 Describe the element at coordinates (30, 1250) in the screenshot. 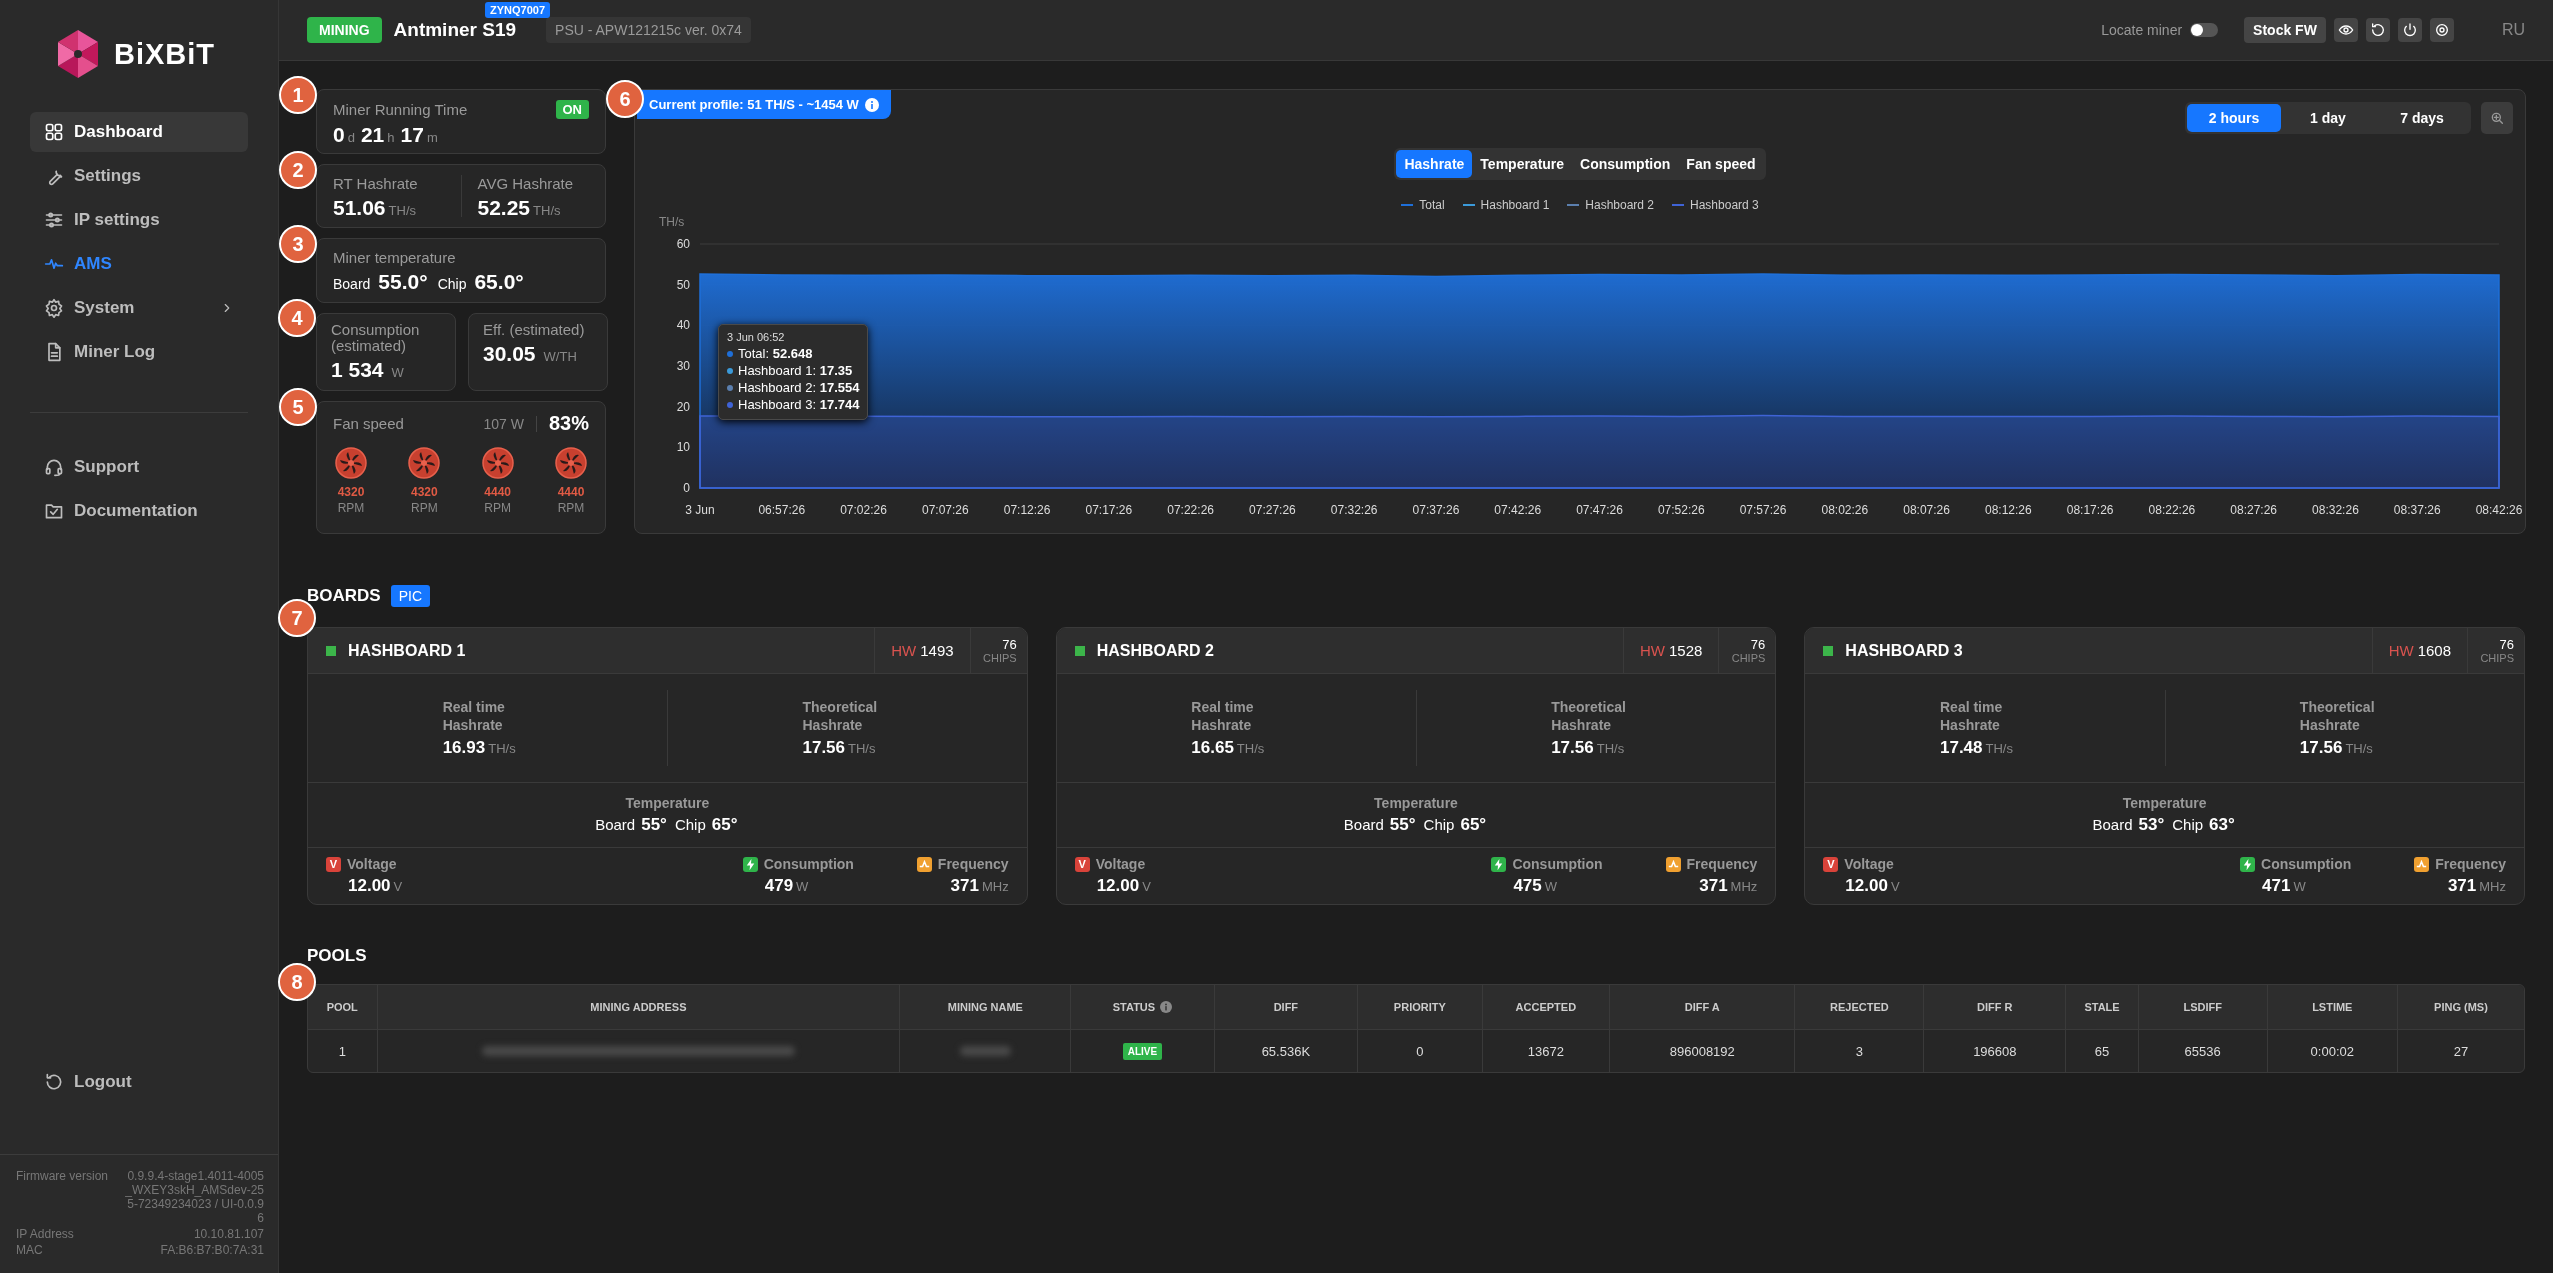

I see `info-label: MAC` at that location.